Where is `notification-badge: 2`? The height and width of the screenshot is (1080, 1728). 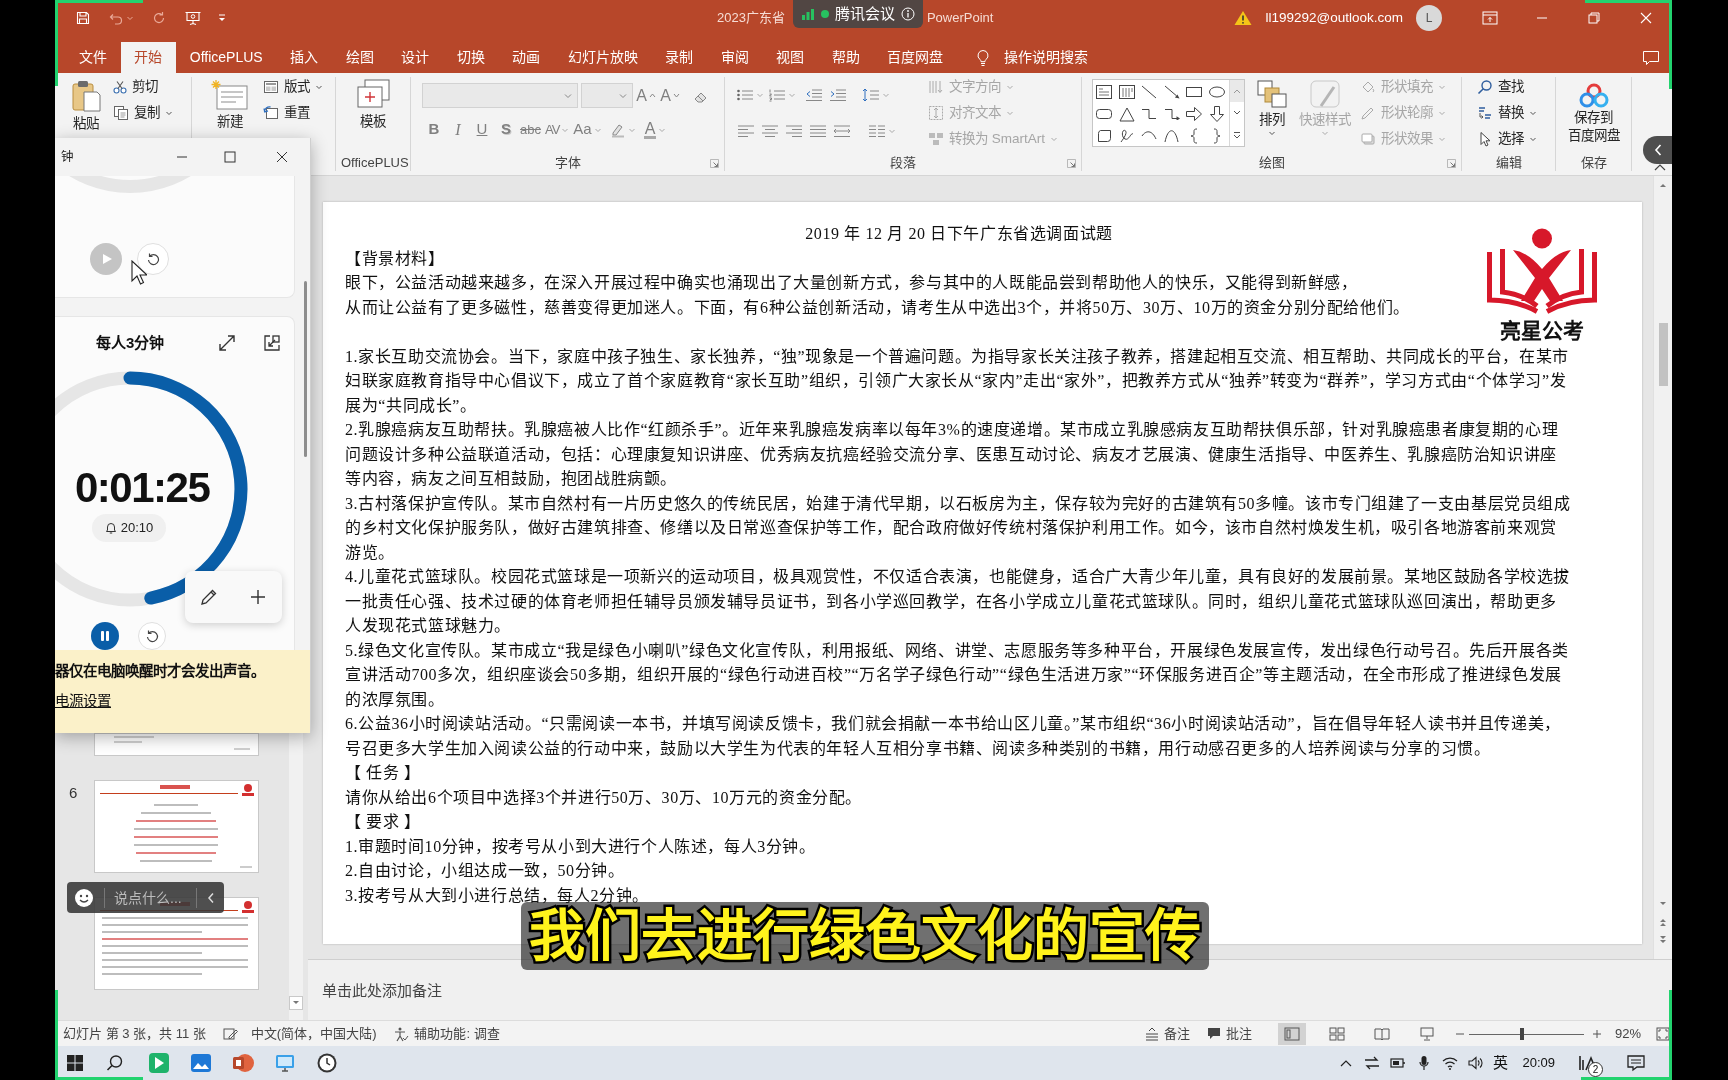
notification-badge: 2 is located at coordinates (1595, 1069).